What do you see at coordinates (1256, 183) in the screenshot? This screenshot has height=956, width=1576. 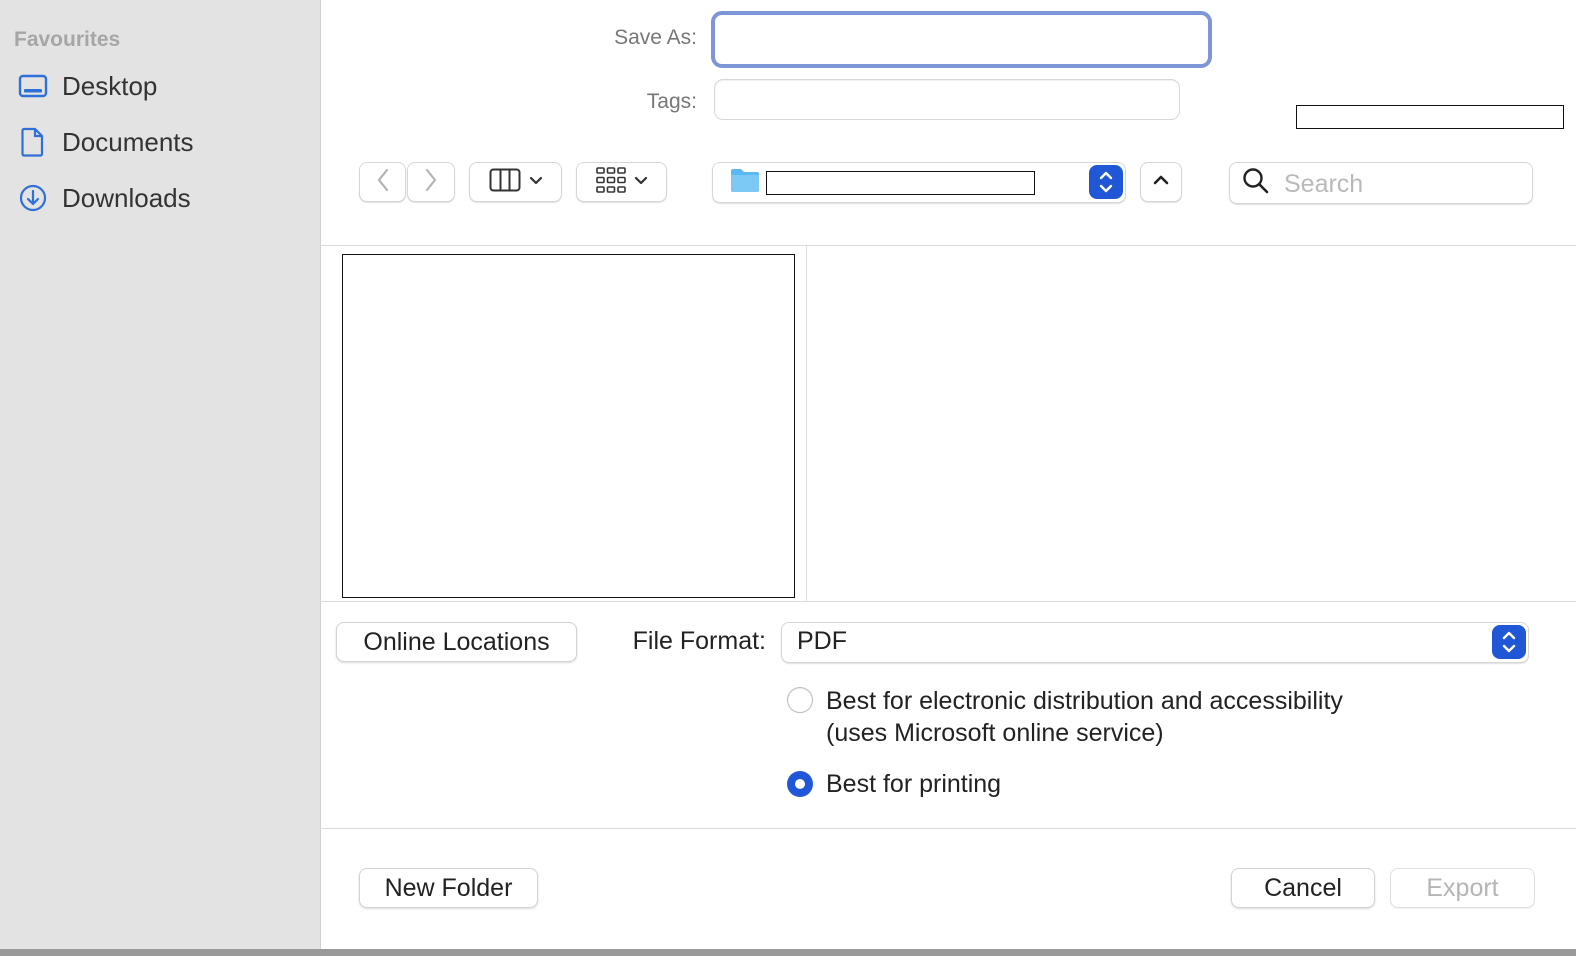 I see `search-icon` at bounding box center [1256, 183].